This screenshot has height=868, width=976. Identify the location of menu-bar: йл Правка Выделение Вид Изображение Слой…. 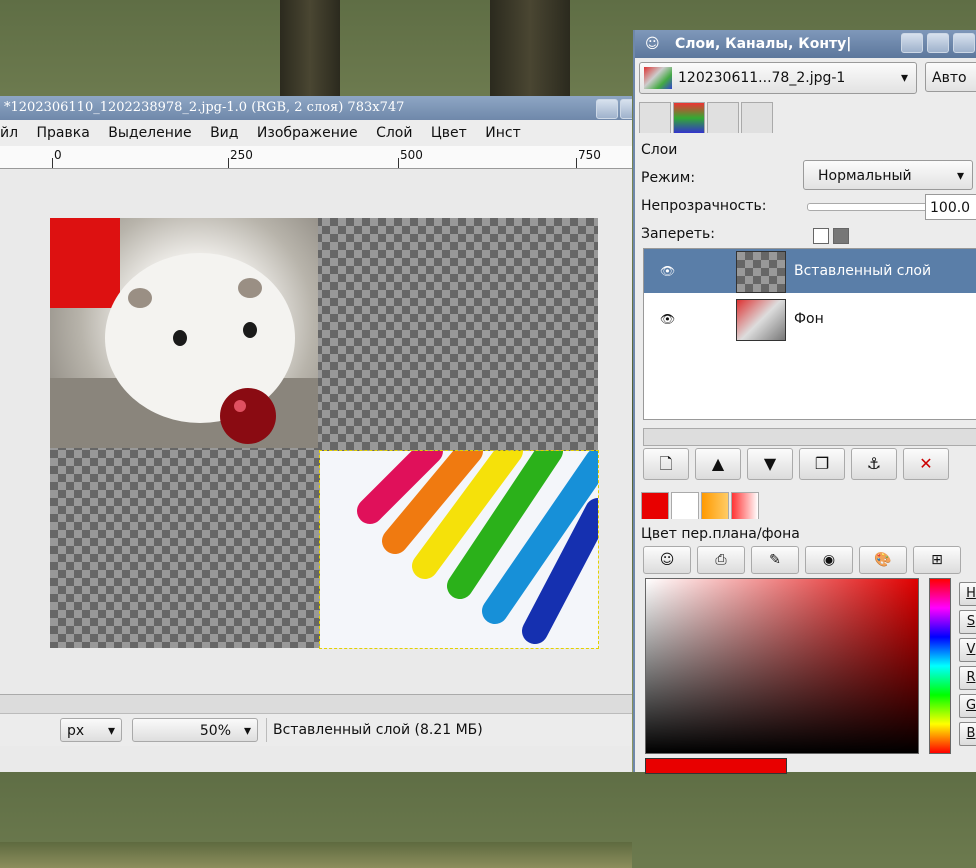
(316, 133).